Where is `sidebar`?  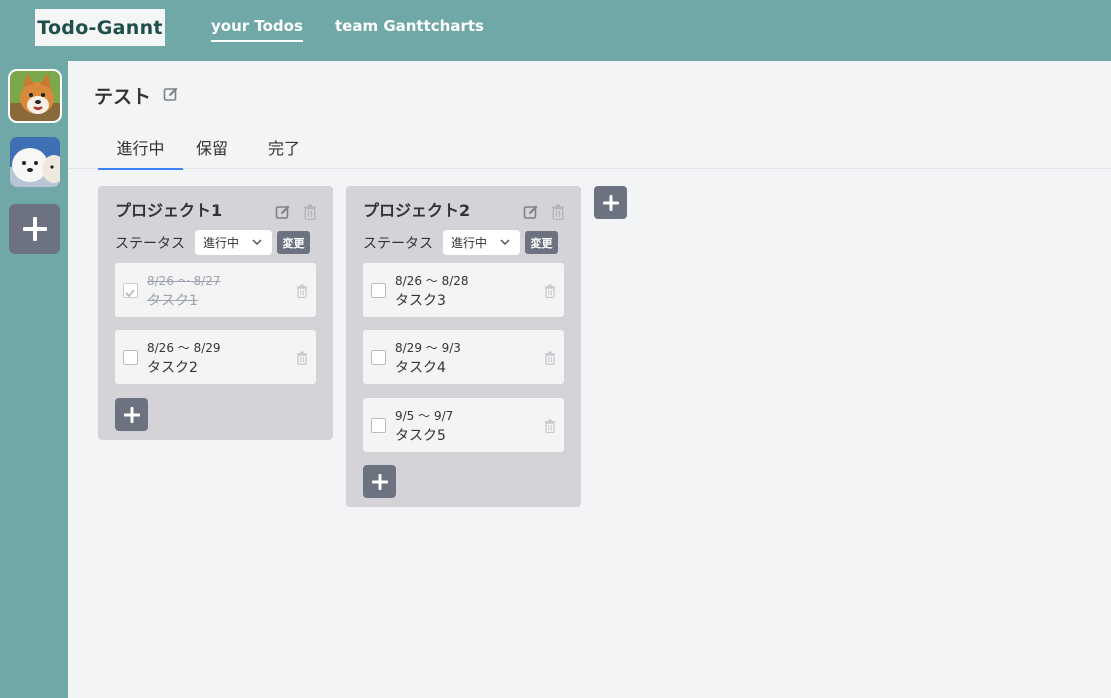 sidebar is located at coordinates (34, 379).